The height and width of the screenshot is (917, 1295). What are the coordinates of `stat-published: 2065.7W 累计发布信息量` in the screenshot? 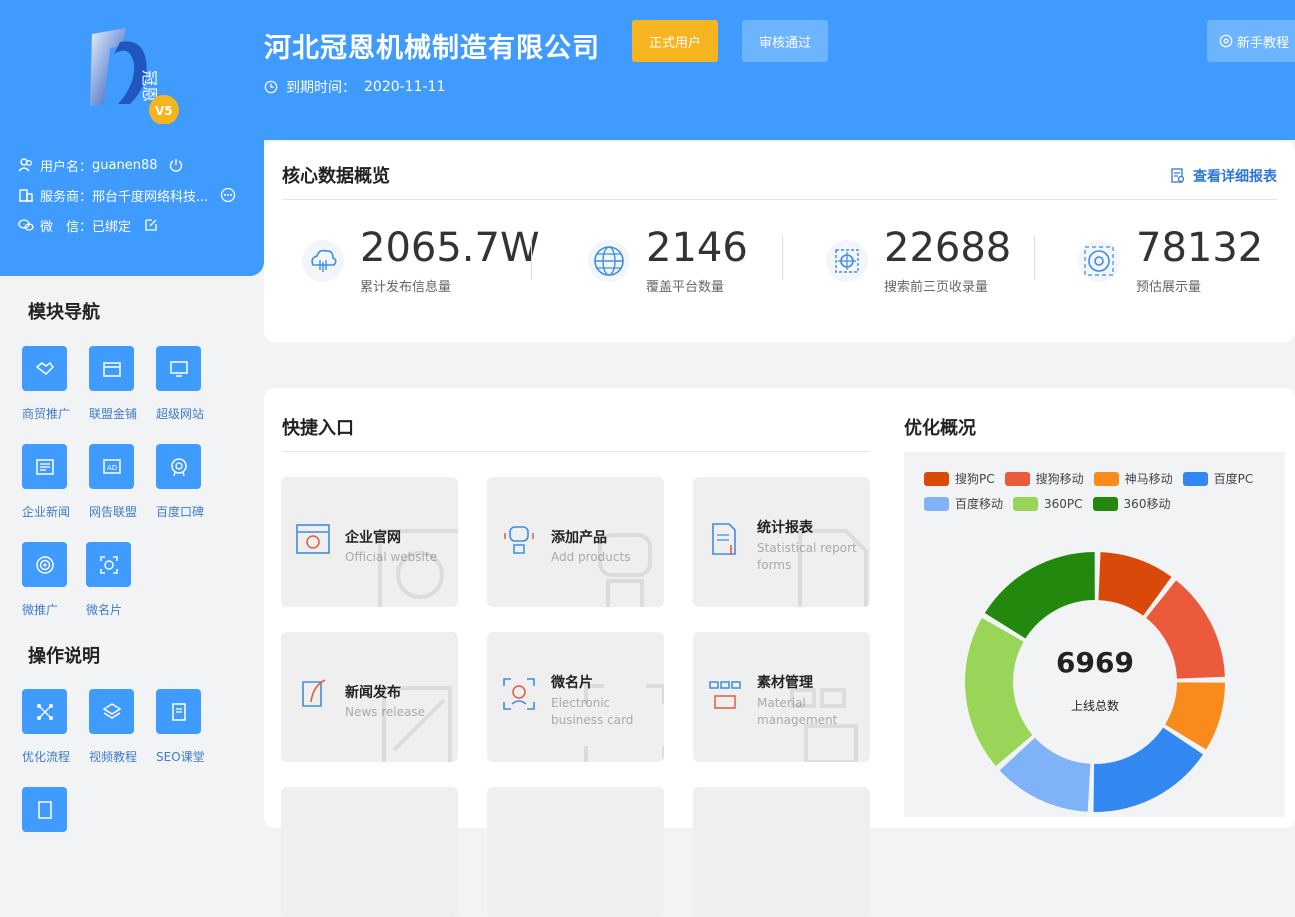 It's located at (420, 264).